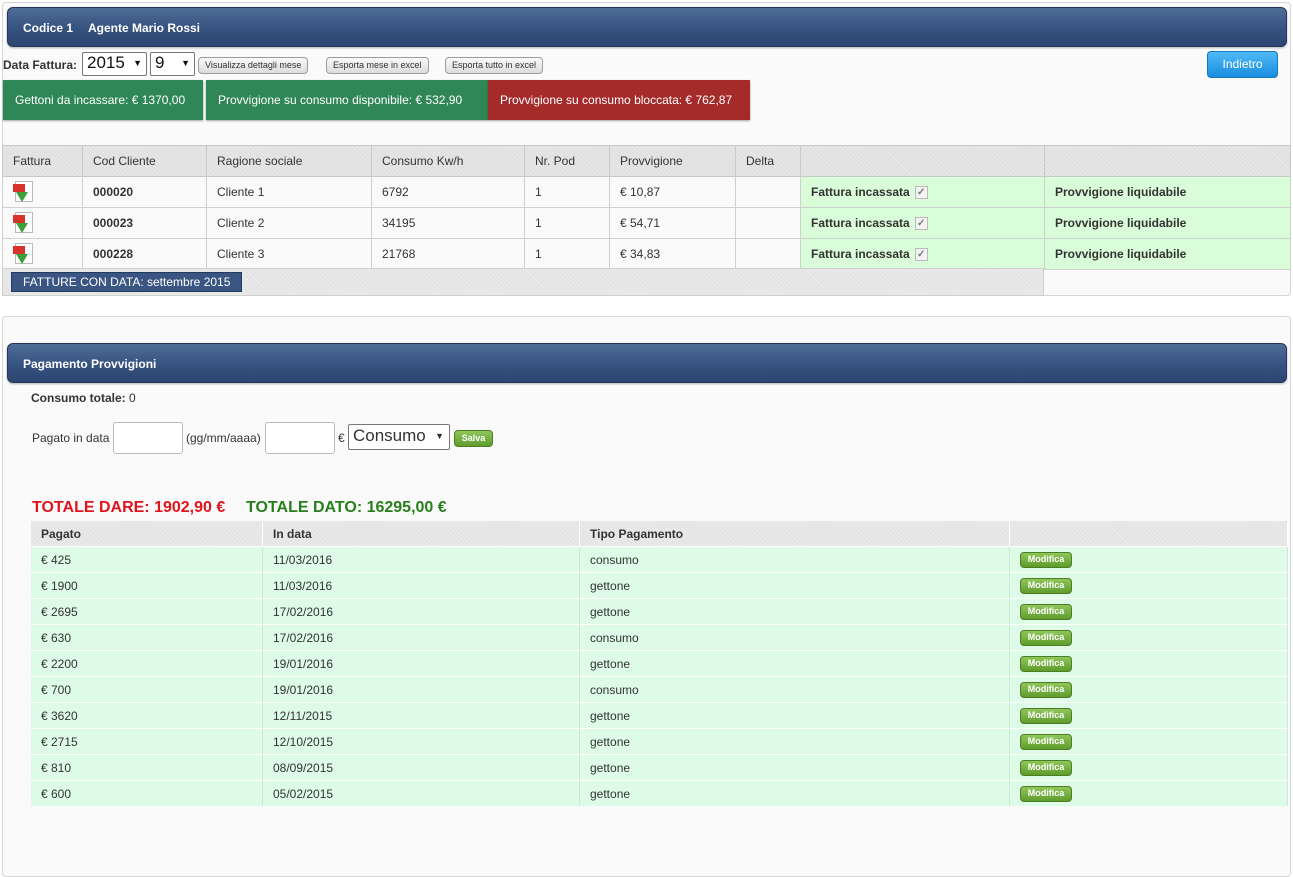 The width and height of the screenshot is (1293, 877). What do you see at coordinates (421, 715) in the screenshot?
I see `in-data-cell: 12/11/2015` at bounding box center [421, 715].